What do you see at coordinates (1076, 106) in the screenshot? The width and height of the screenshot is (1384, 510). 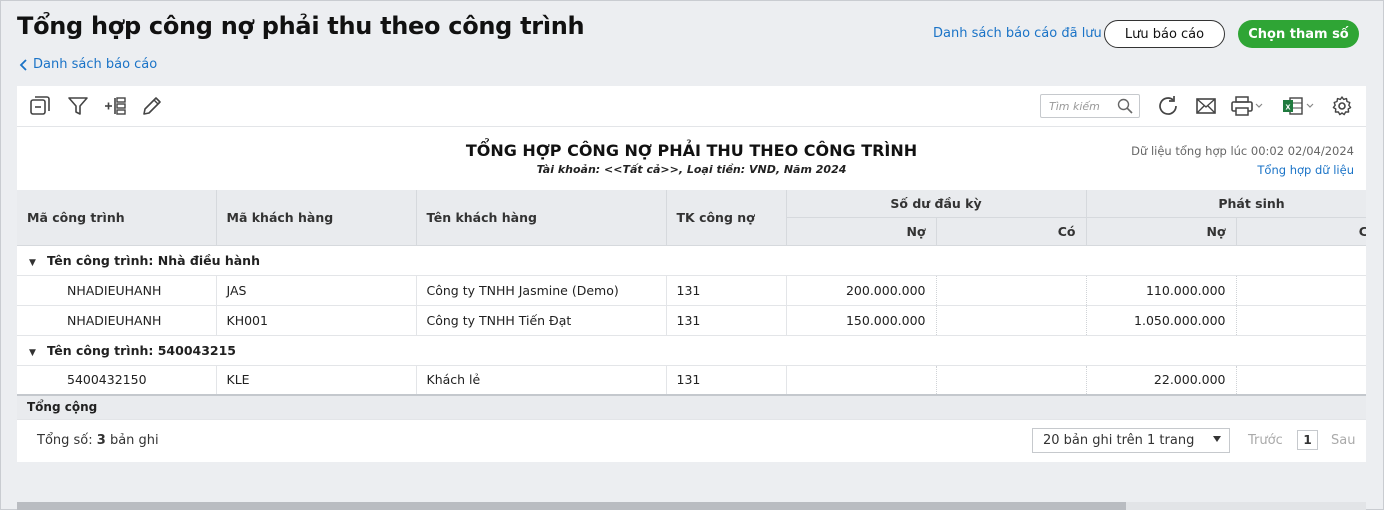 I see `search-input` at bounding box center [1076, 106].